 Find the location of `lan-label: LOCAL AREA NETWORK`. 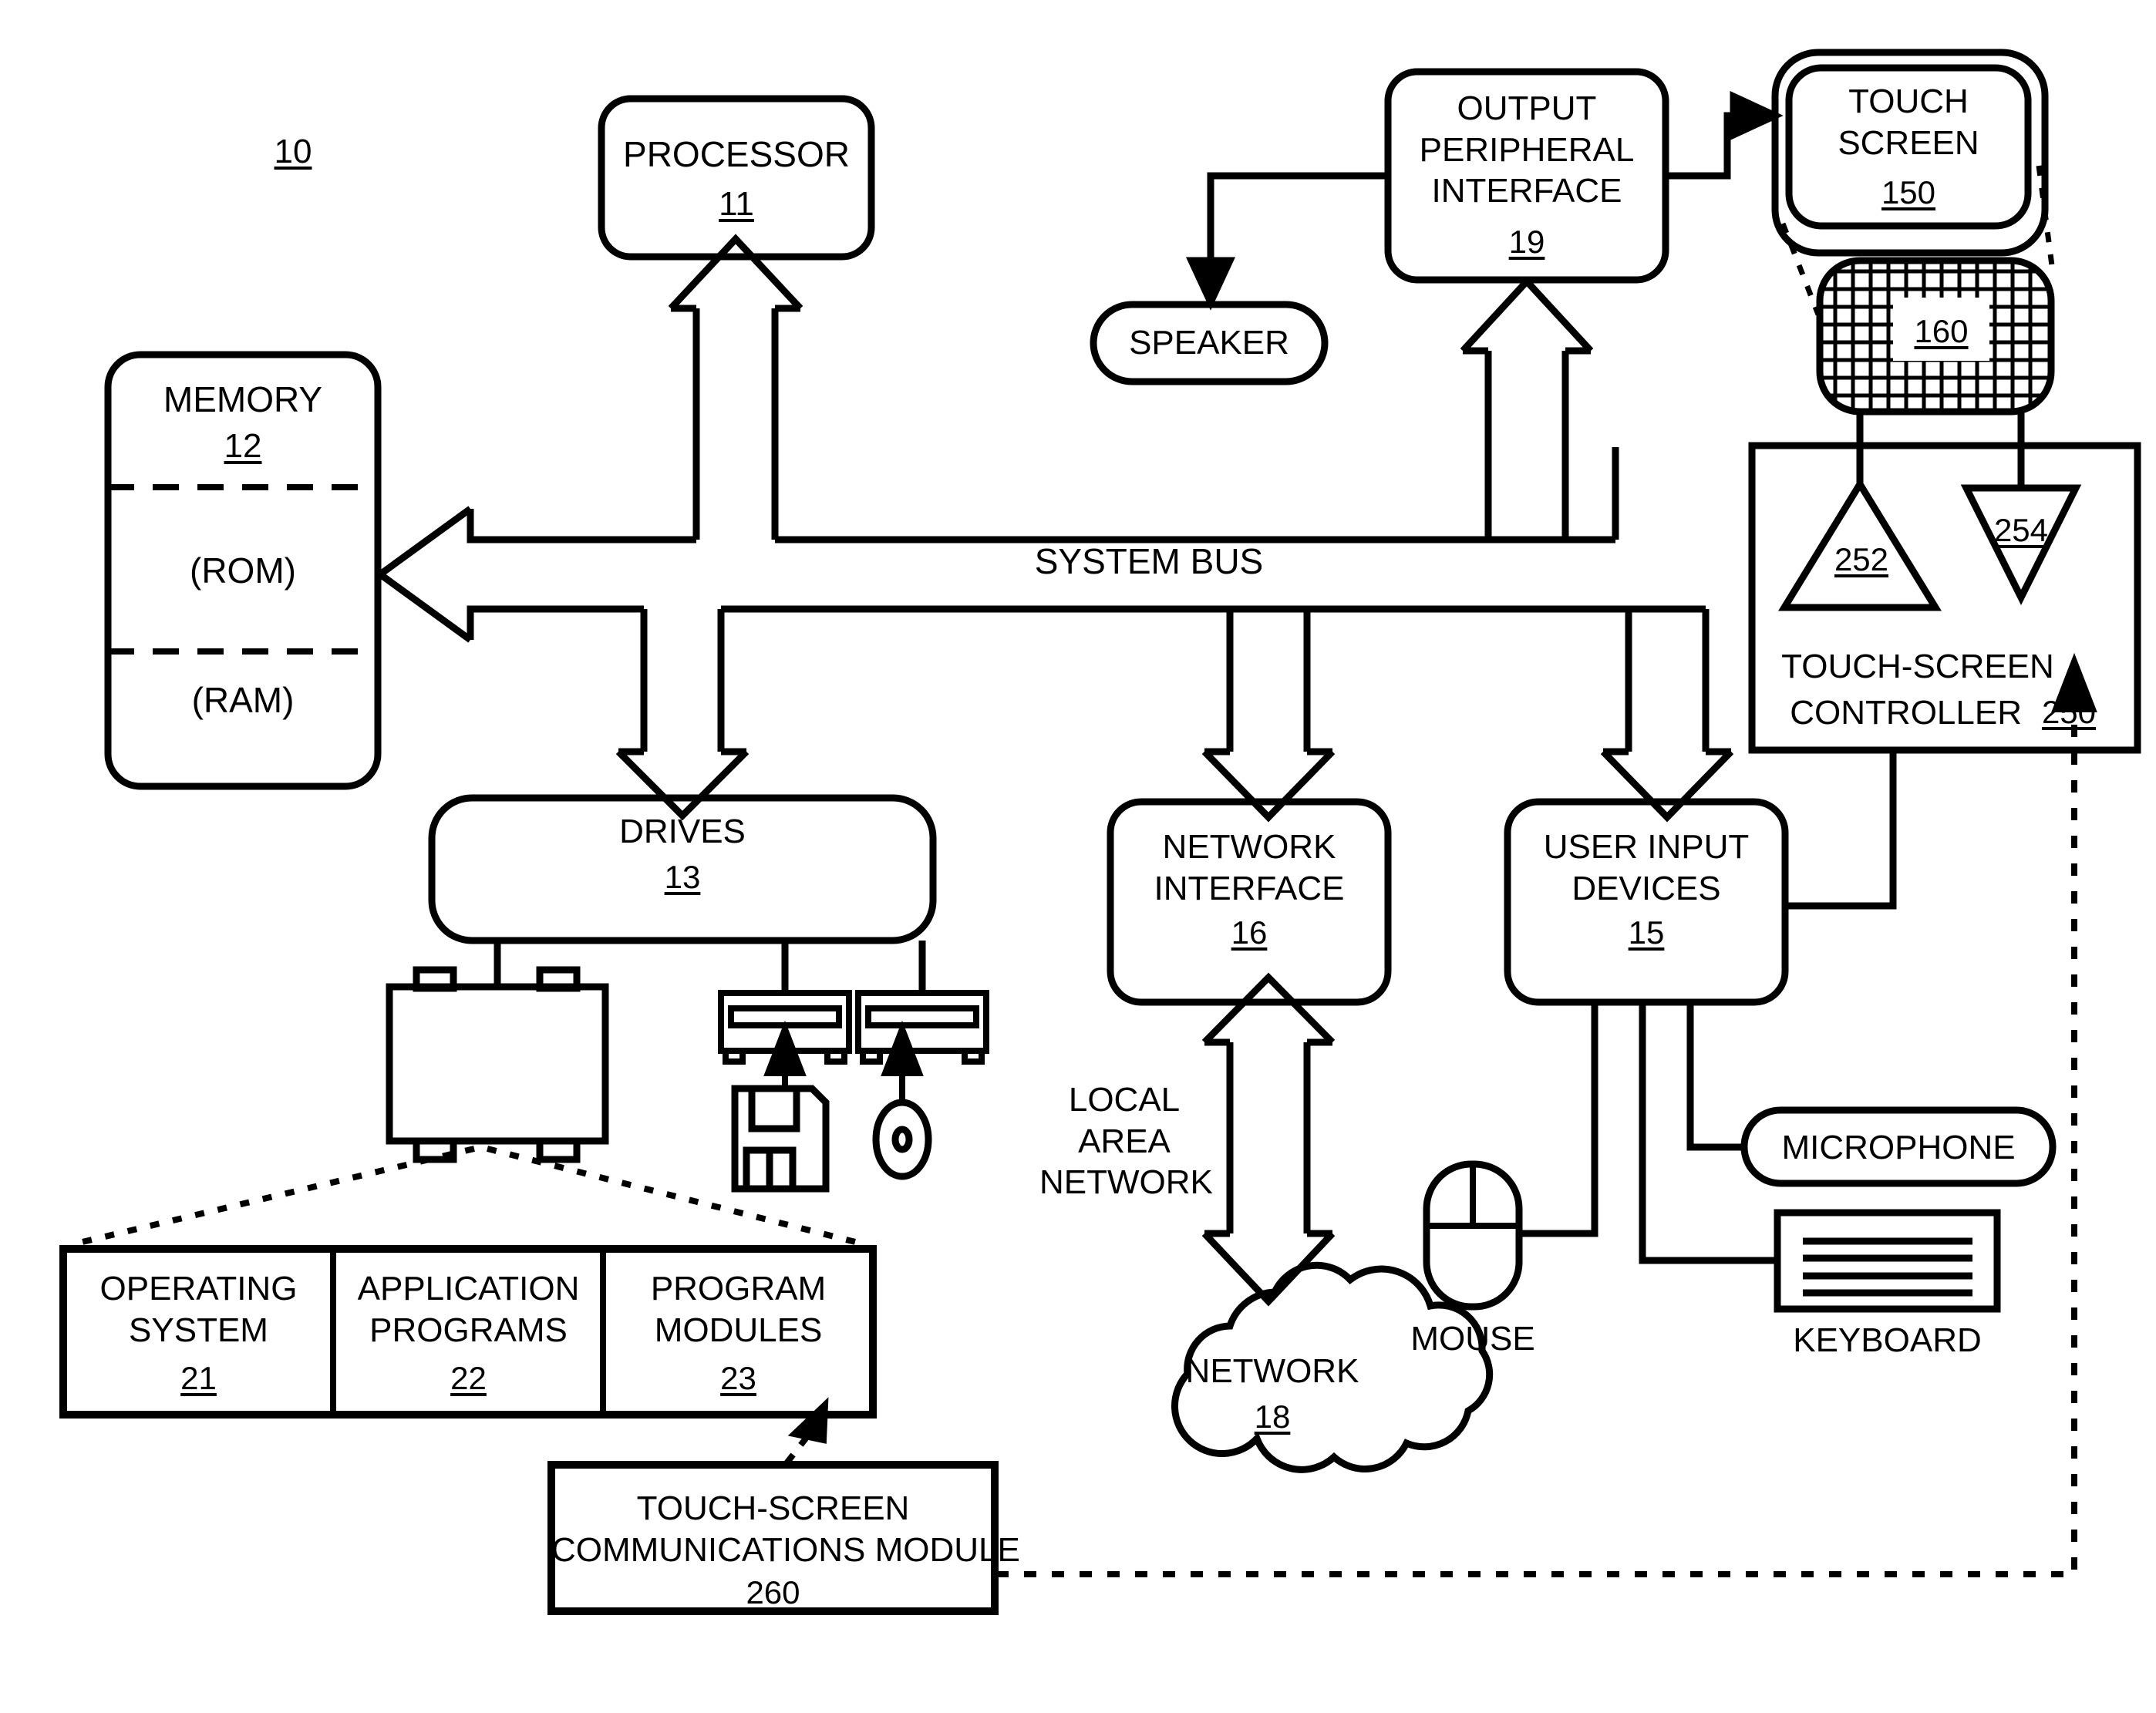

lan-label: LOCAL AREA NETWORK is located at coordinates (1126, 1141).